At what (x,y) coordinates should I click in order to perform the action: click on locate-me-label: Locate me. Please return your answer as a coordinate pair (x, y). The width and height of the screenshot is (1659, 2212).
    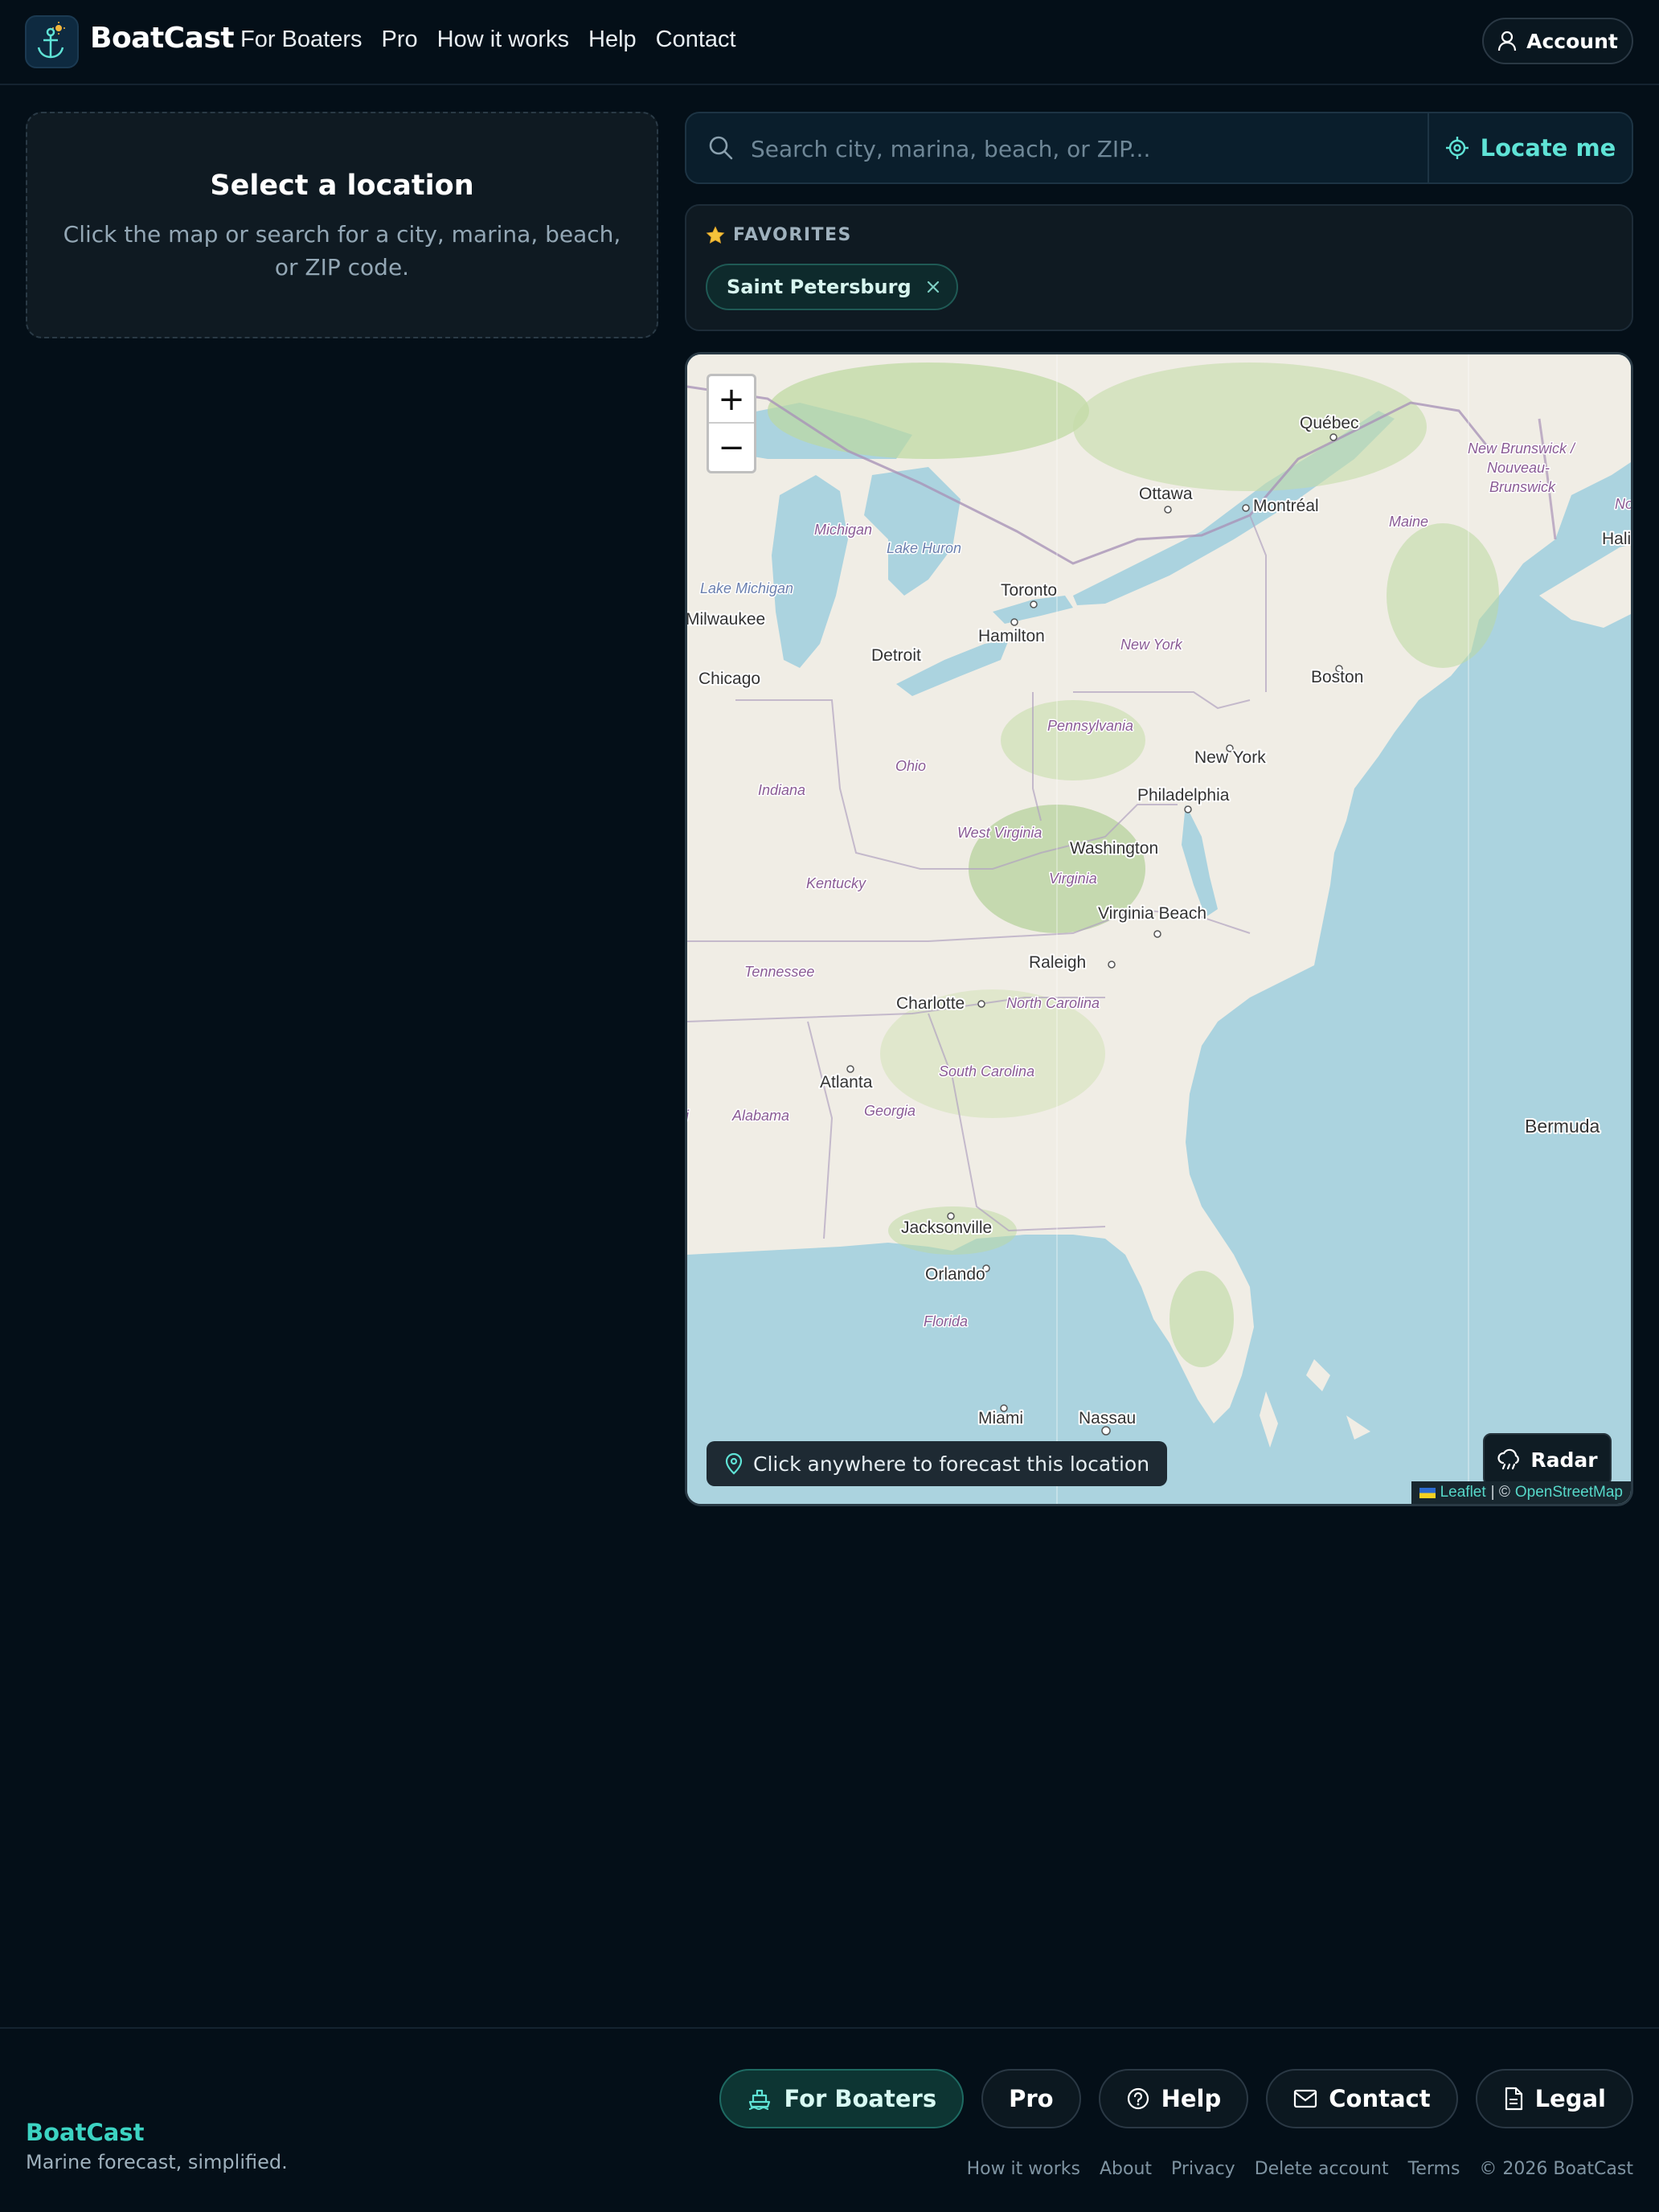
    Looking at the image, I should click on (1548, 148).